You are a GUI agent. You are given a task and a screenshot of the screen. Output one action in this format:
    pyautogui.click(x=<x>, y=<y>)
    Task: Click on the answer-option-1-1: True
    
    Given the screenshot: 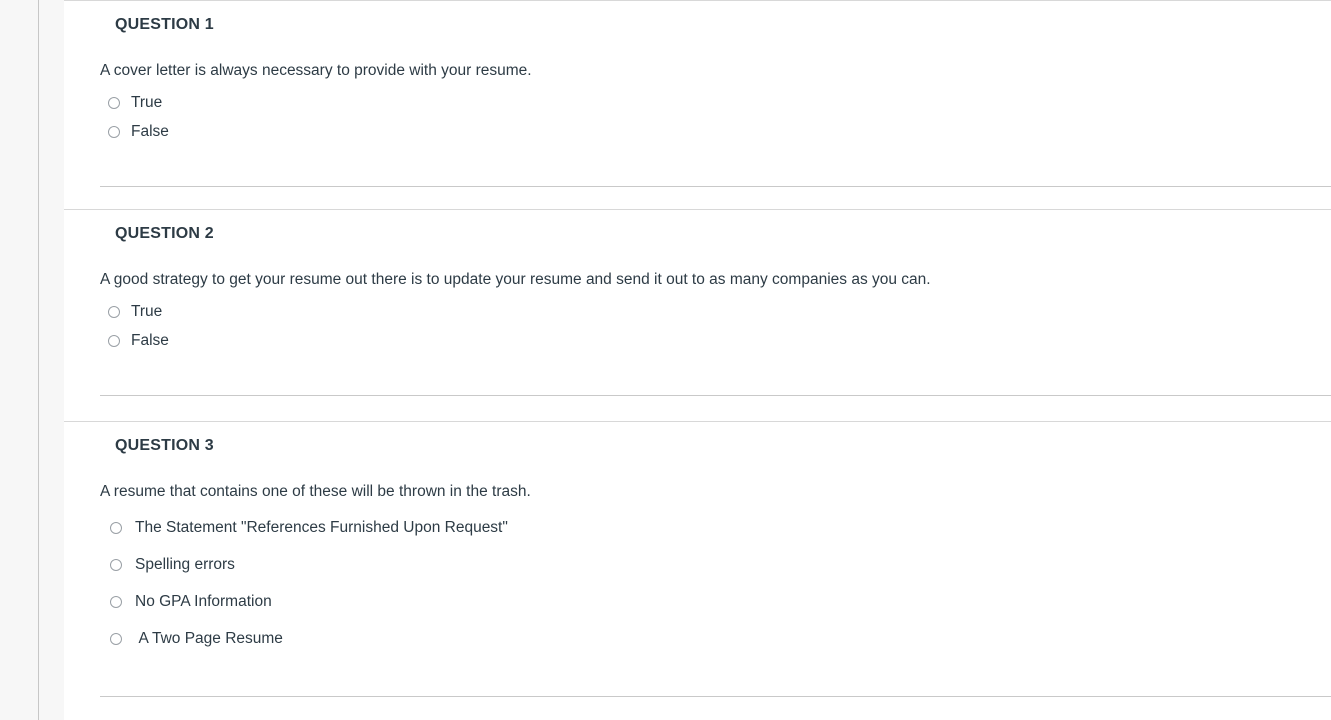 What is the action you would take?
    pyautogui.click(x=715, y=102)
    